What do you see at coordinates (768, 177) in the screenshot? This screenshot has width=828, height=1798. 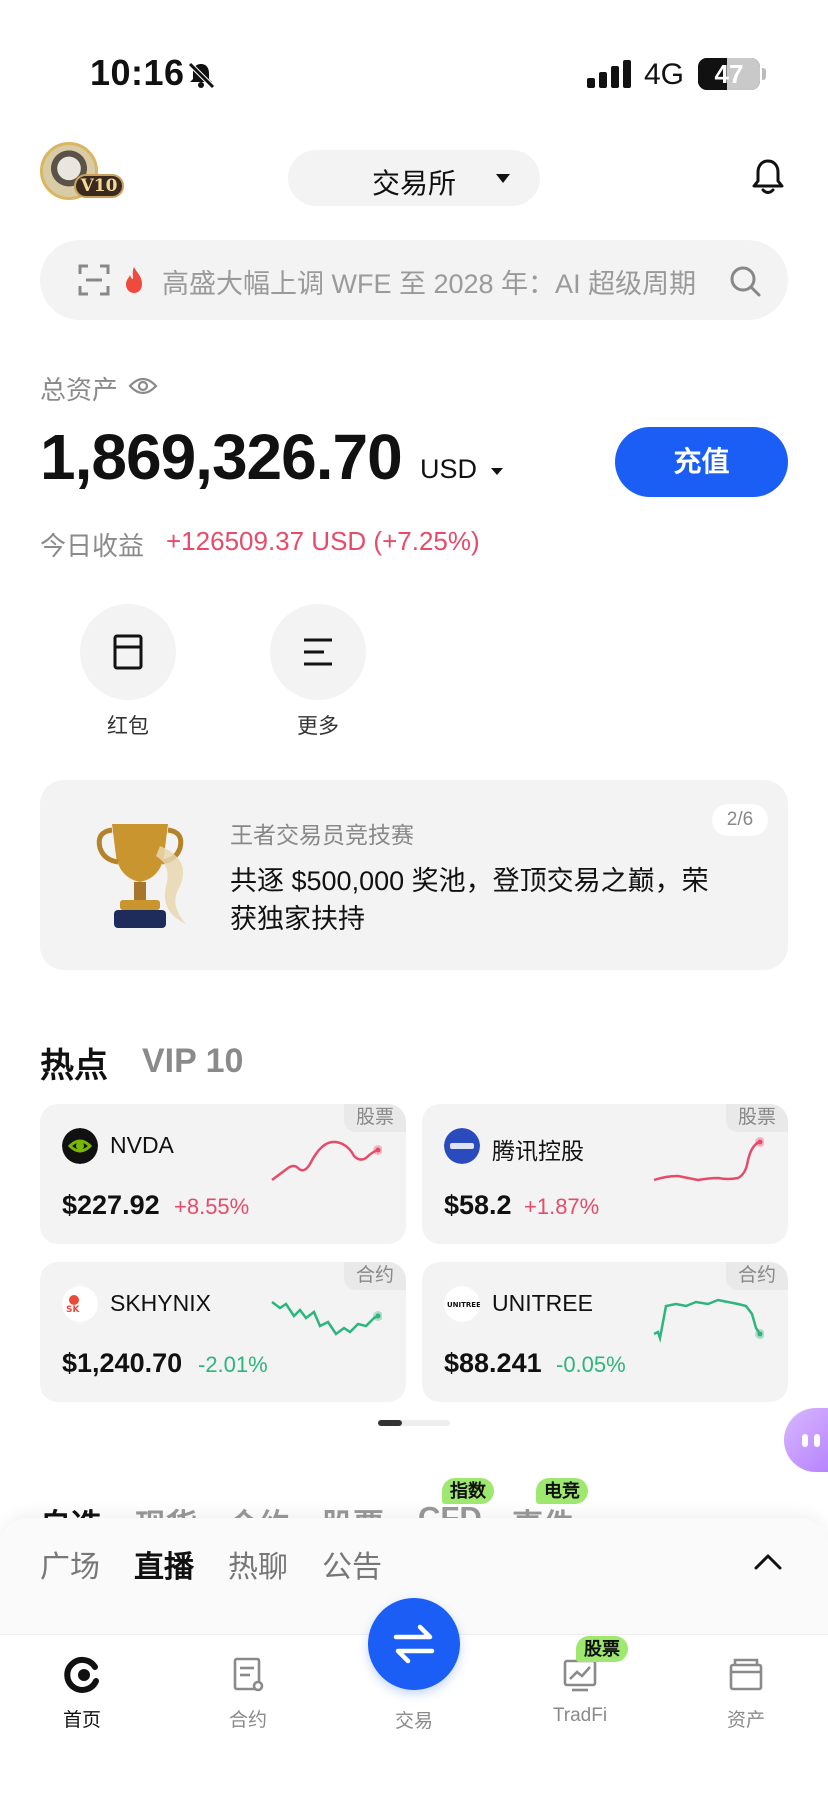 I see `notification-bell-icon` at bounding box center [768, 177].